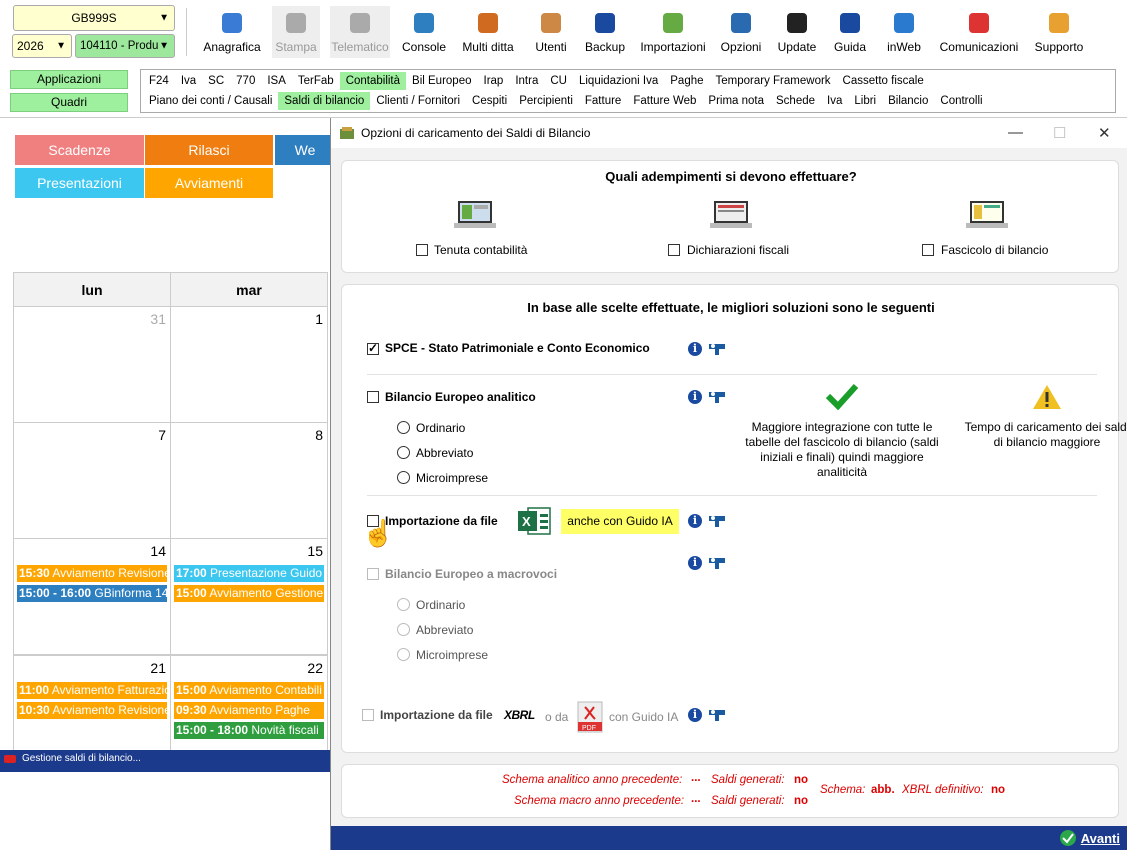  Describe the element at coordinates (276, 81) in the screenshot. I see `menu-item-isa: ISA` at that location.